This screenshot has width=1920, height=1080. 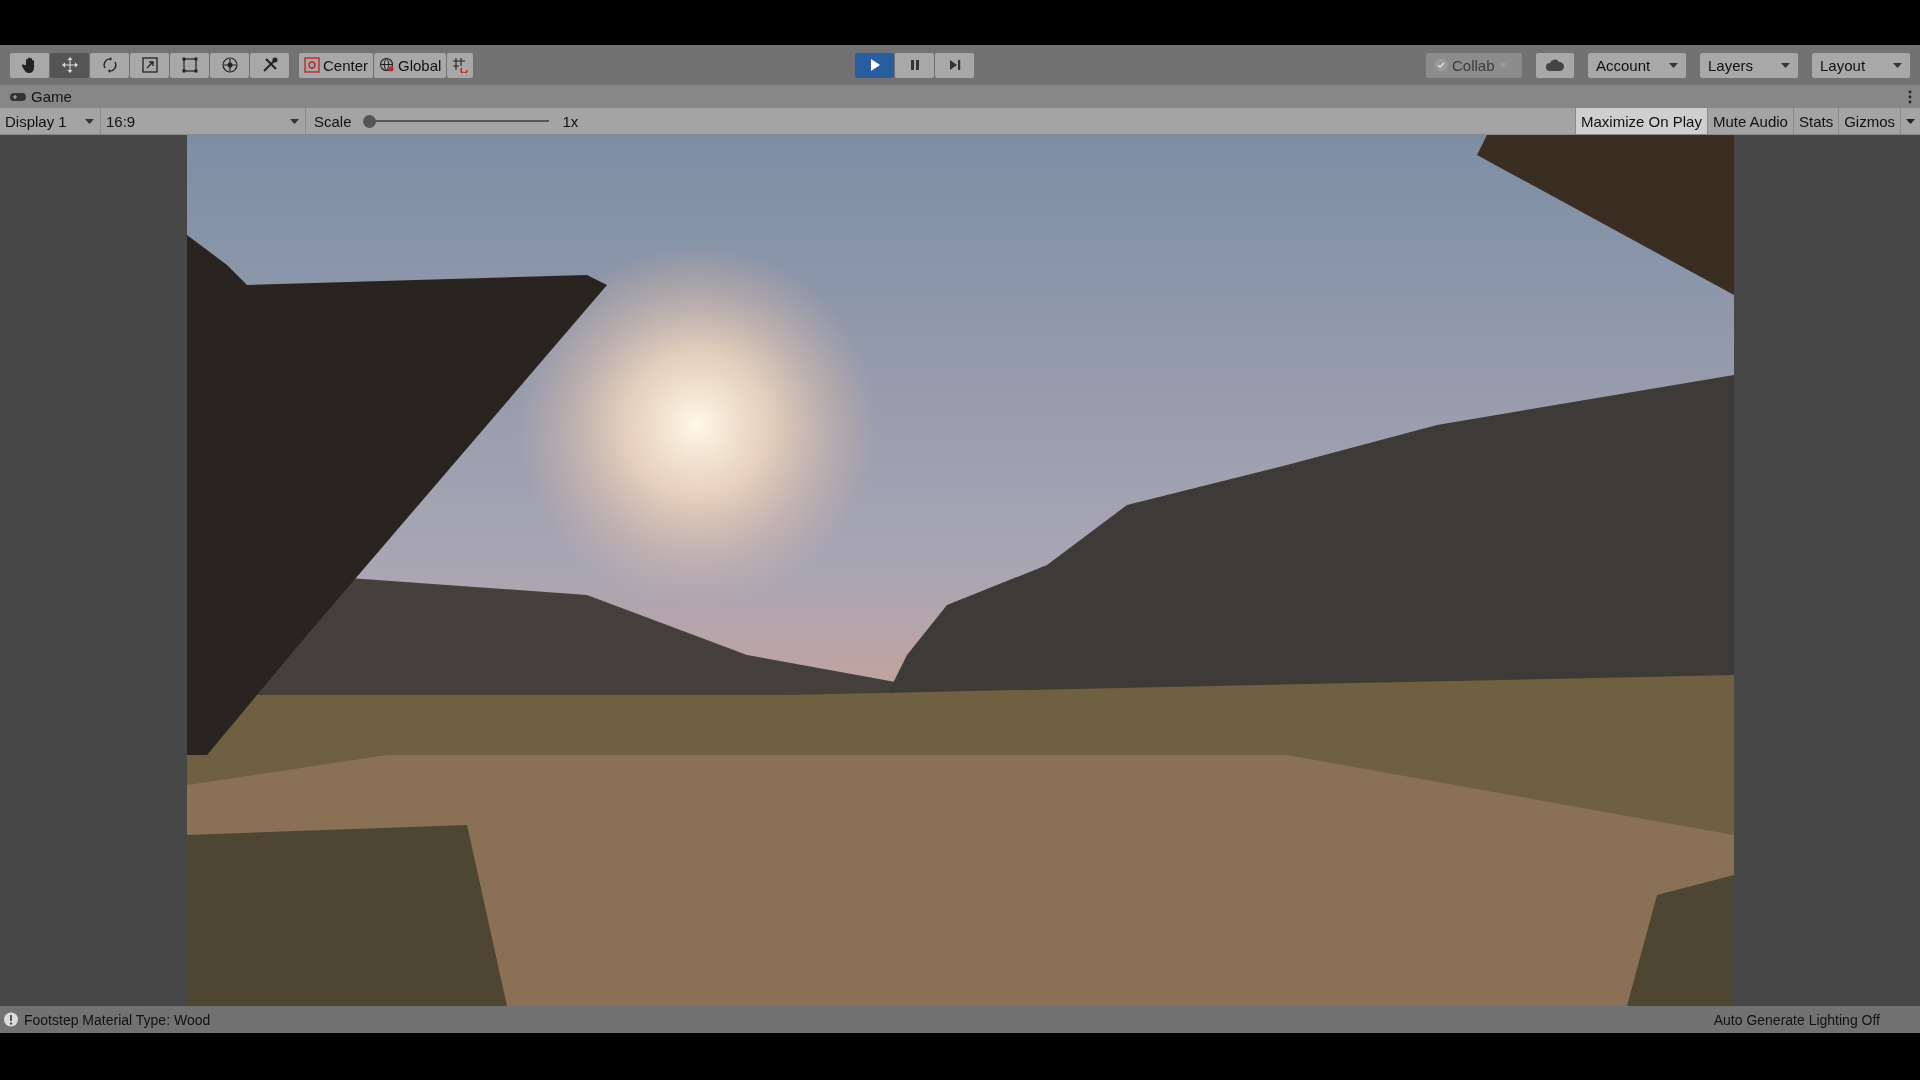 I want to click on info-icon, so click(x=11, y=1019).